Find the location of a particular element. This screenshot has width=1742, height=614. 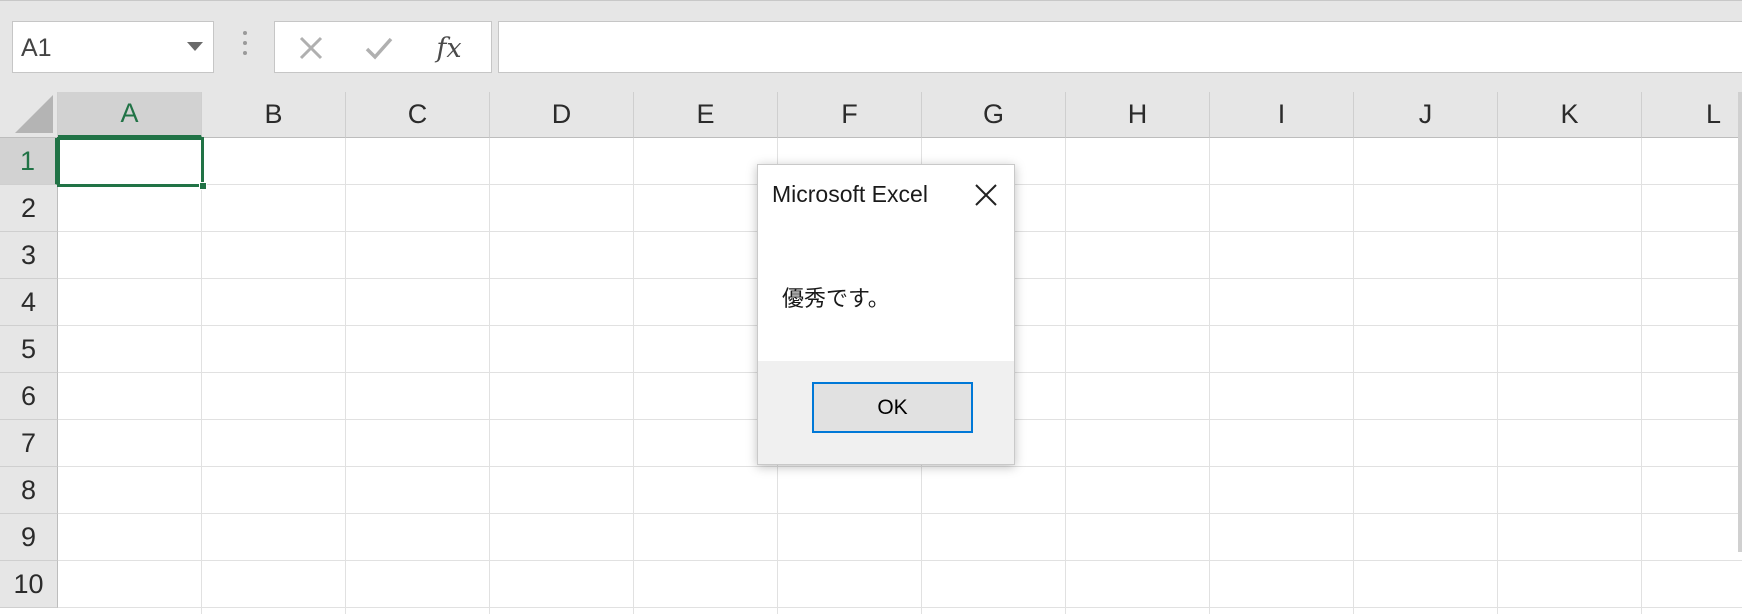

insert-function-button: fx is located at coordinates (449, 48).